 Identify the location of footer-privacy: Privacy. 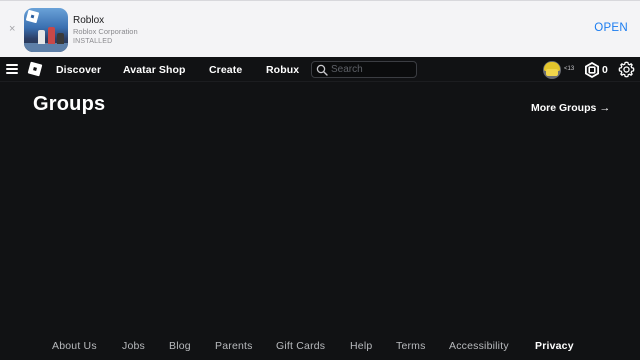
(554, 346).